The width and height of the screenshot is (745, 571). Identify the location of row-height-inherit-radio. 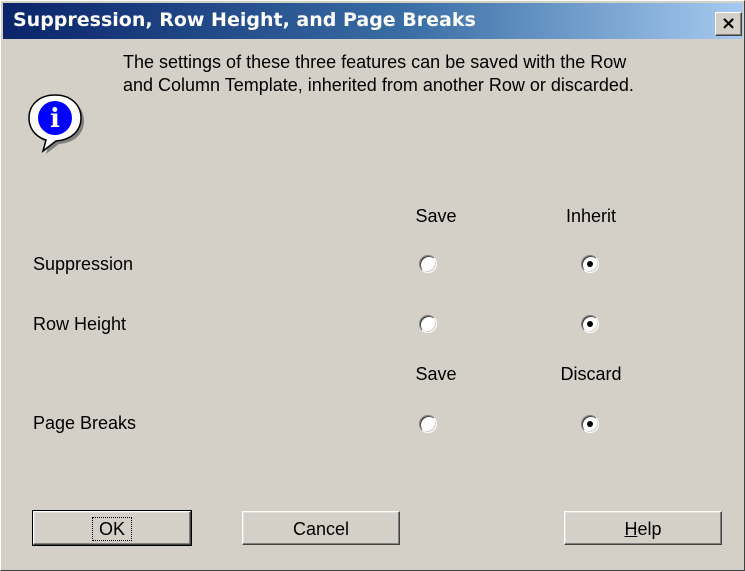
(590, 324).